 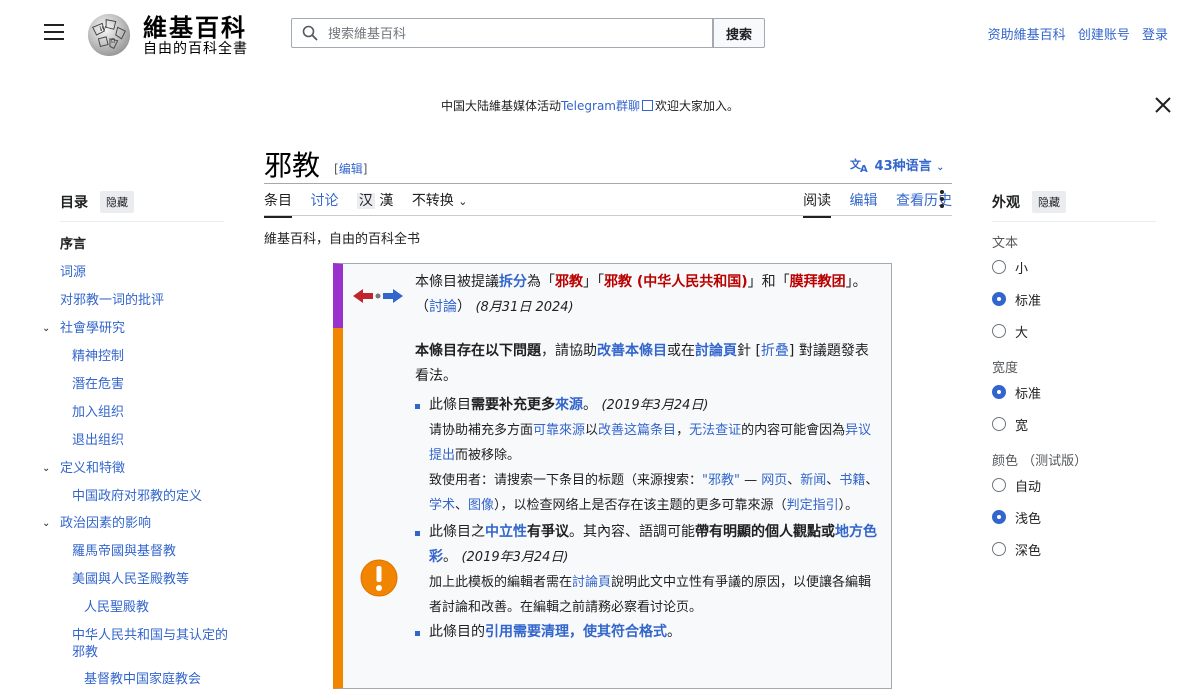 What do you see at coordinates (1155, 35) in the screenshot?
I see `login-link: 登录` at bounding box center [1155, 35].